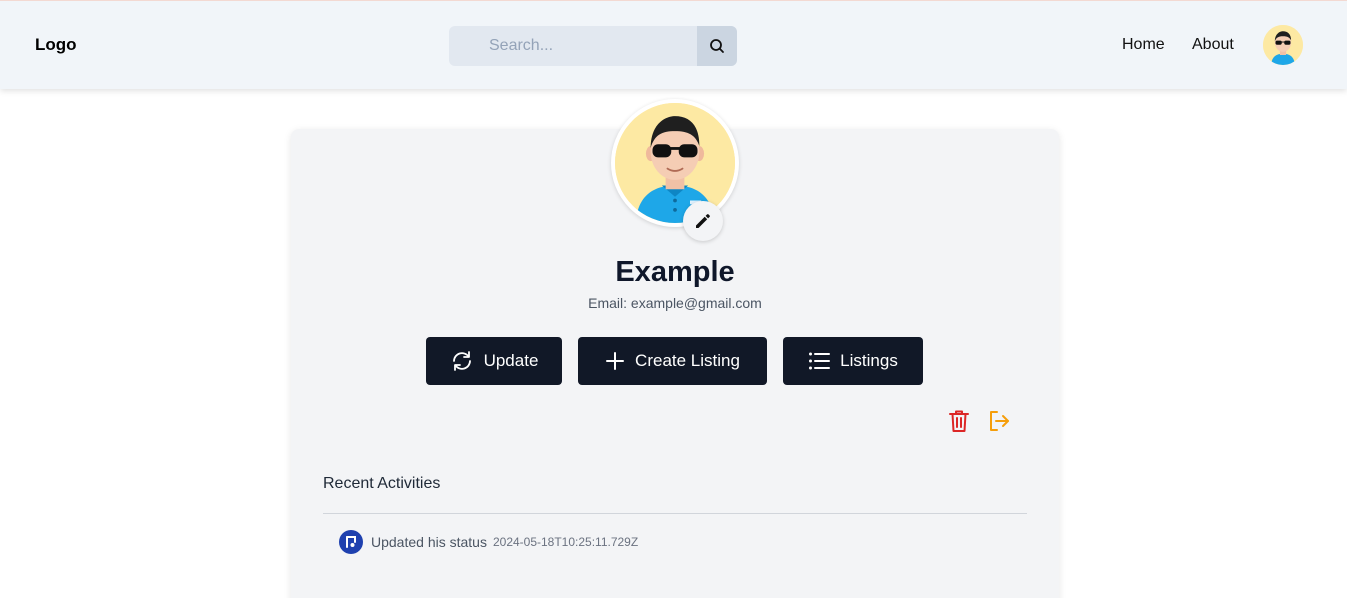  Describe the element at coordinates (461, 361) in the screenshot. I see `refresh-icon` at that location.